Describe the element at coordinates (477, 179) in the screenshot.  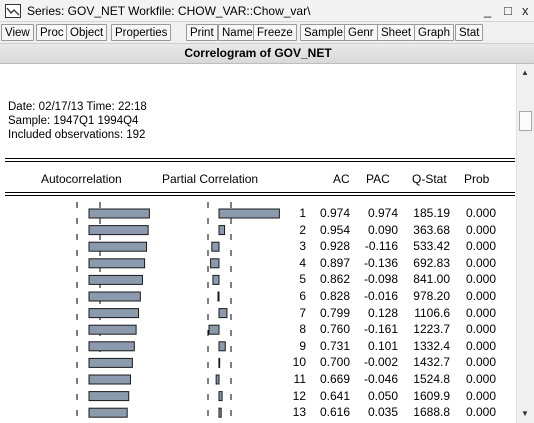
I see `prob-header: Prob` at that location.